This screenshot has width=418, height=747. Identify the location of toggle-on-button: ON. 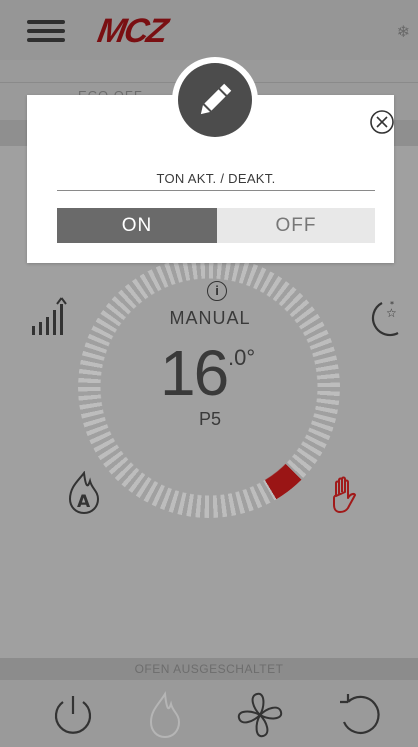
(137, 225).